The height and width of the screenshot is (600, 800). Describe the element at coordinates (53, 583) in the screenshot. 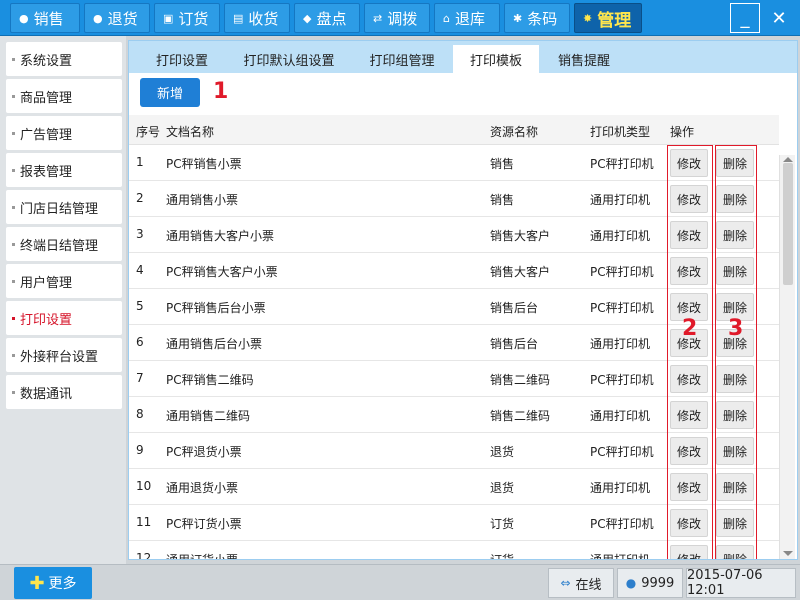

I see `more-button: ✚ 更多` at that location.